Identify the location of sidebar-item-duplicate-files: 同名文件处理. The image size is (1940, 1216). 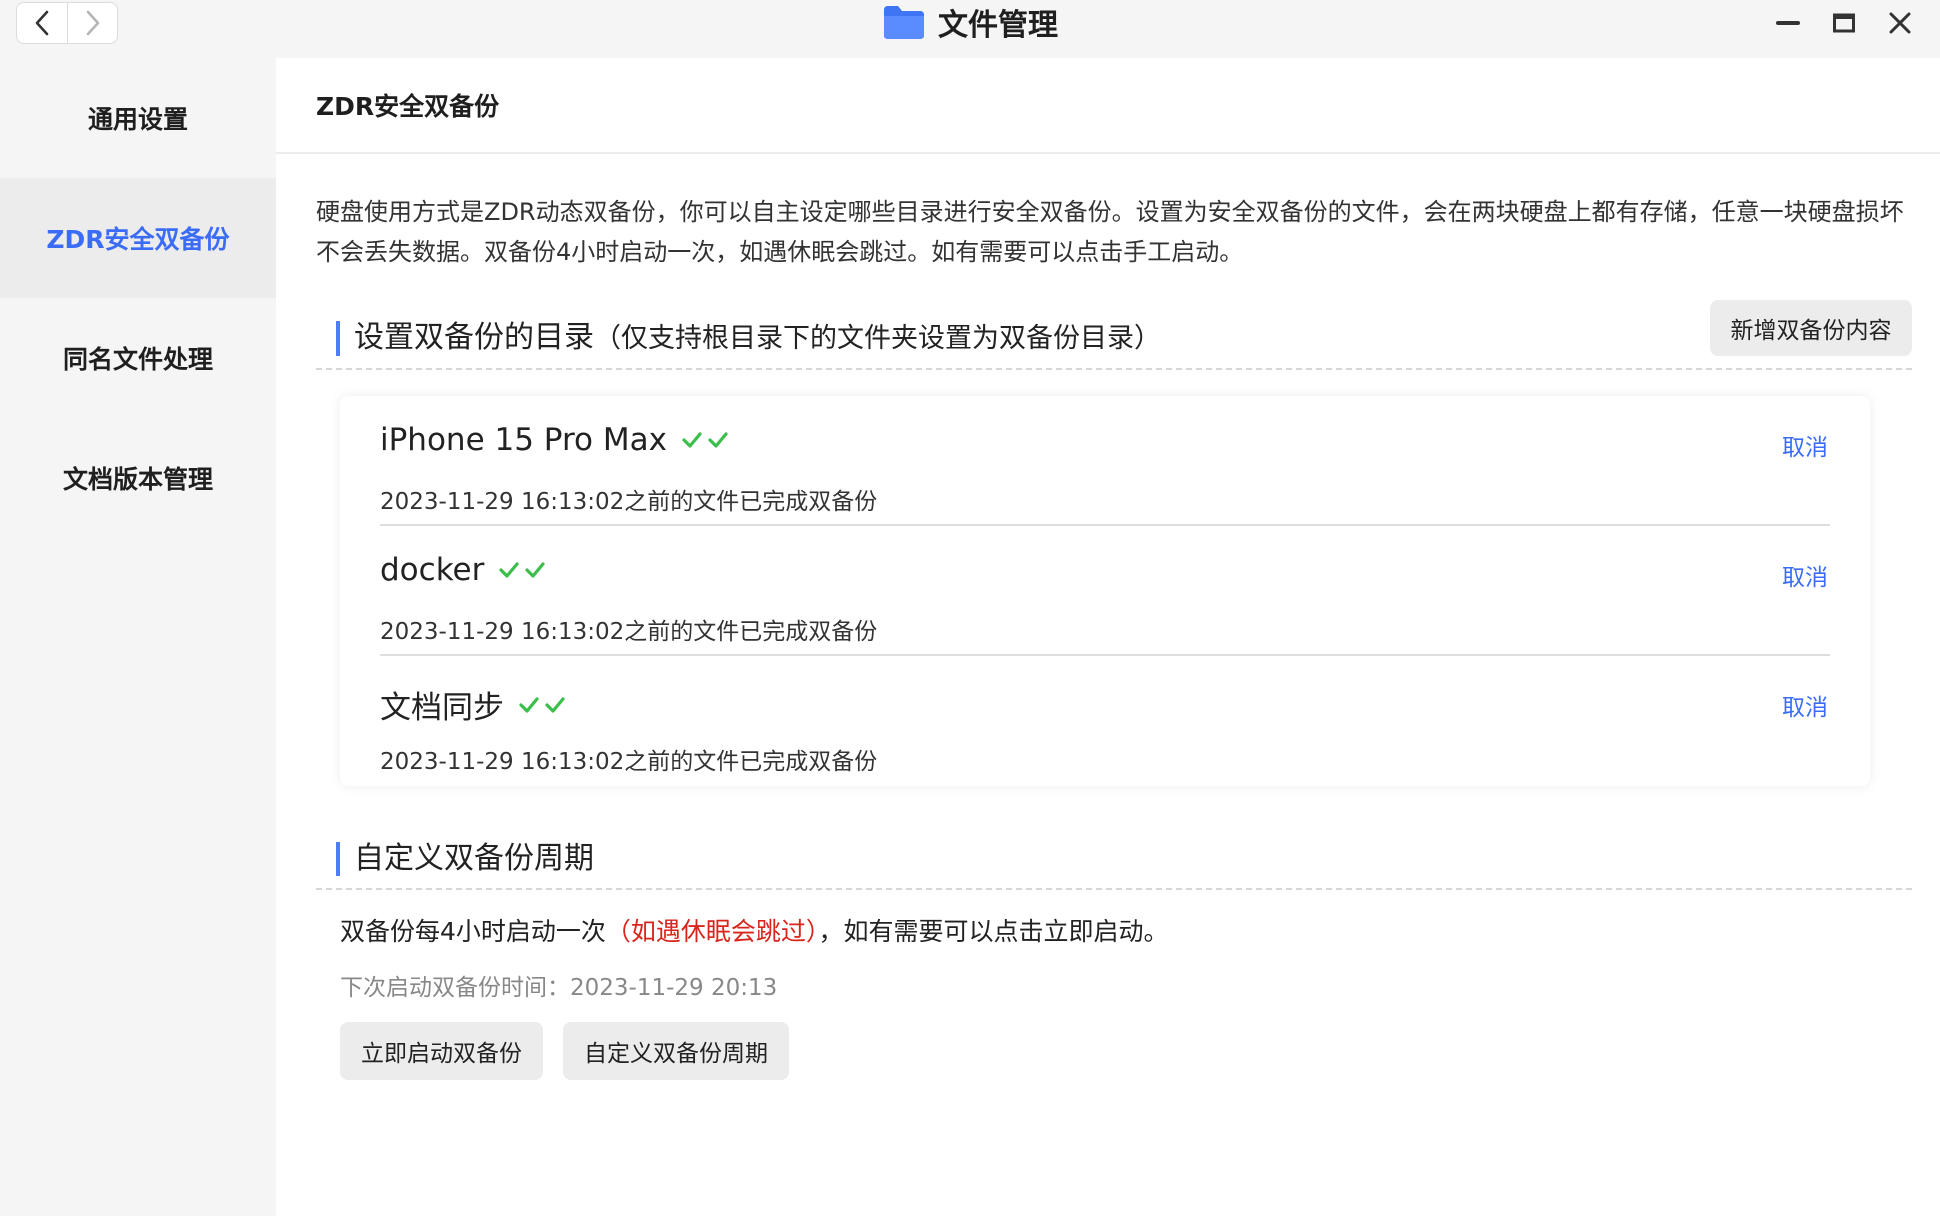
(138, 358).